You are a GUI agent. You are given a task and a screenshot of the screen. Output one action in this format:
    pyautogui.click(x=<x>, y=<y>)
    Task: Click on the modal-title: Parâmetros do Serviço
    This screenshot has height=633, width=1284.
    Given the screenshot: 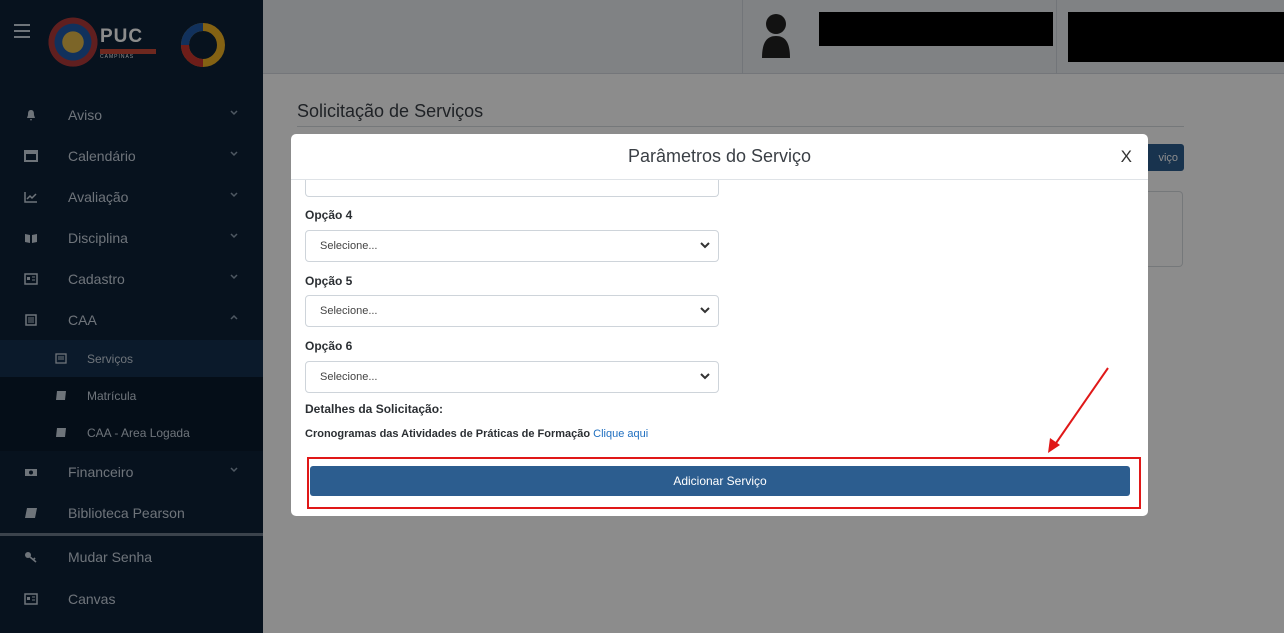 What is the action you would take?
    pyautogui.click(x=719, y=156)
    